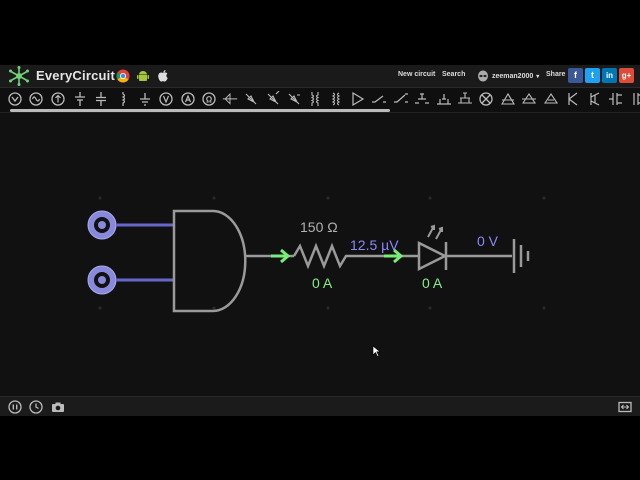  Describe the element at coordinates (209, 261) in the screenshot. I see `and-gate` at that location.